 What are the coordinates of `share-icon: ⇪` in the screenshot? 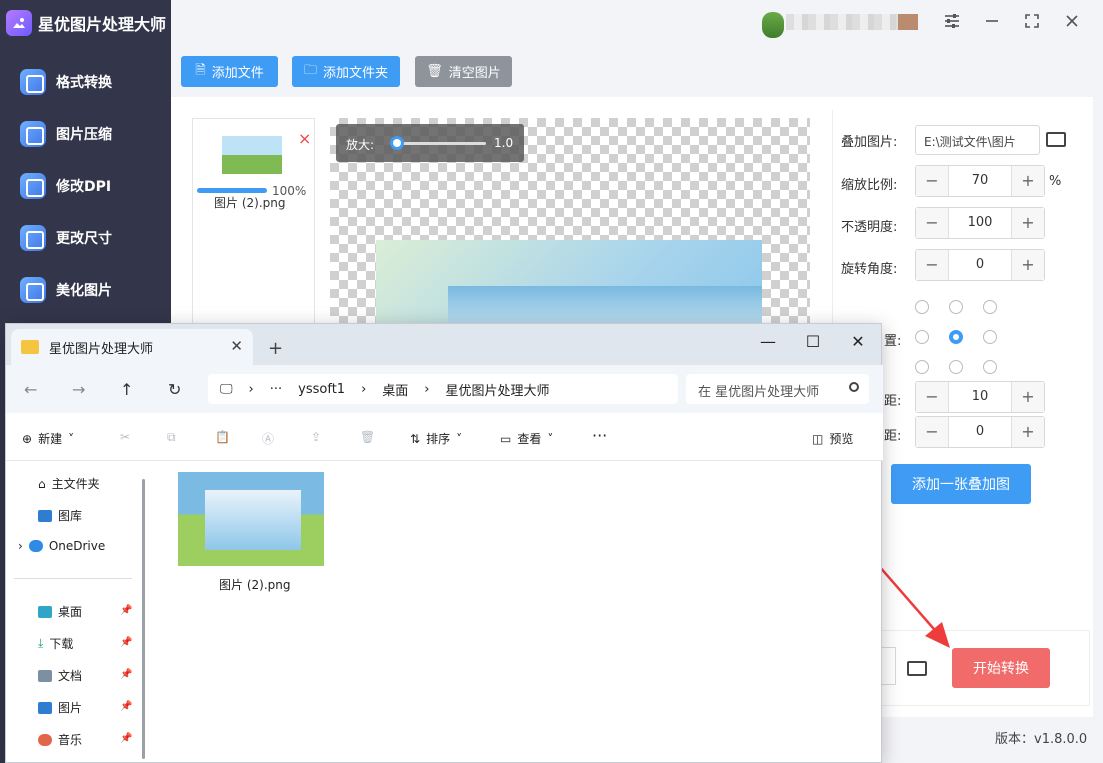 It's located at (316, 437).